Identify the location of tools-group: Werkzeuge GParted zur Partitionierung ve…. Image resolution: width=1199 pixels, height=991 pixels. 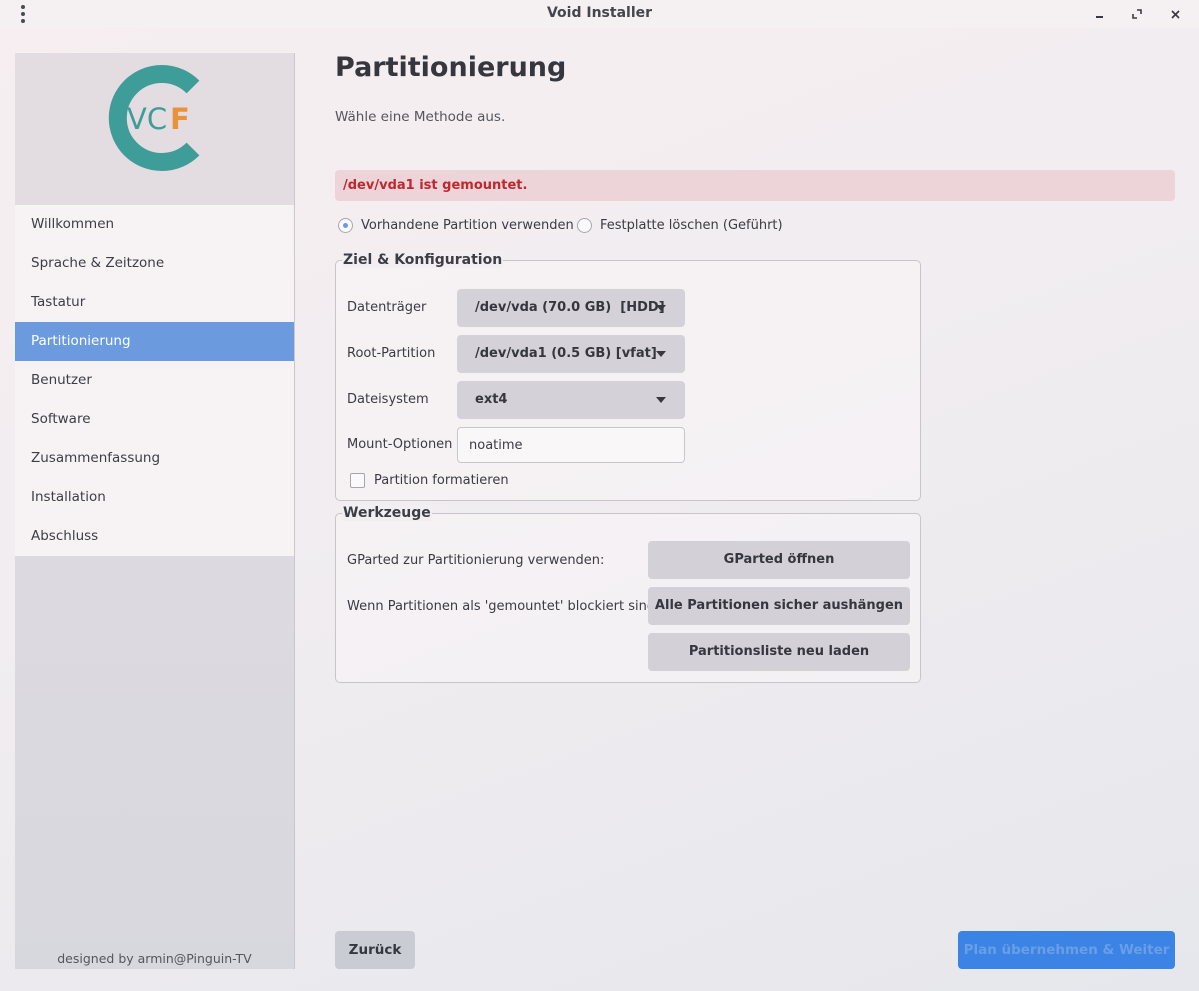
(628, 594).